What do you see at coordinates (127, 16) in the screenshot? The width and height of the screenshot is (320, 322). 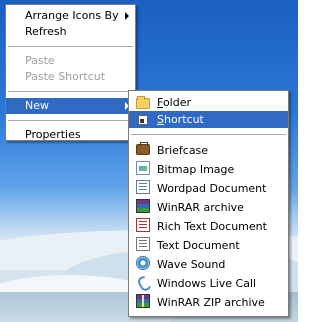 I see `submenu-arrow-icon` at bounding box center [127, 16].